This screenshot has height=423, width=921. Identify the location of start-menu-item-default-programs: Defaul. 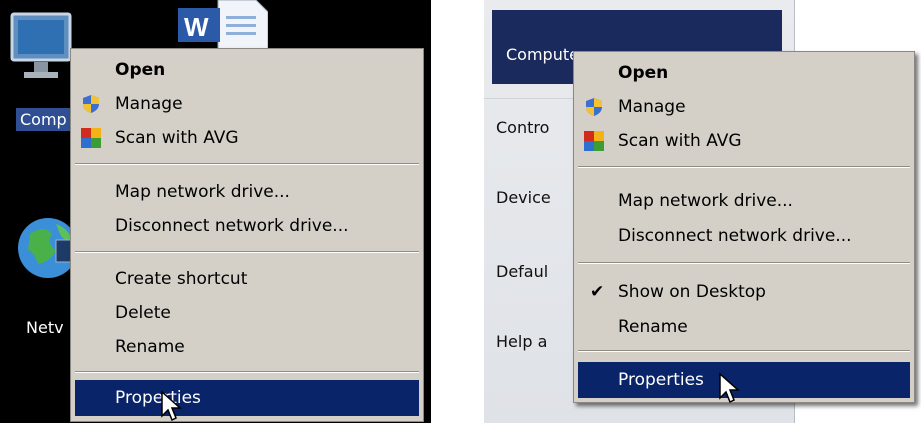
(522, 271).